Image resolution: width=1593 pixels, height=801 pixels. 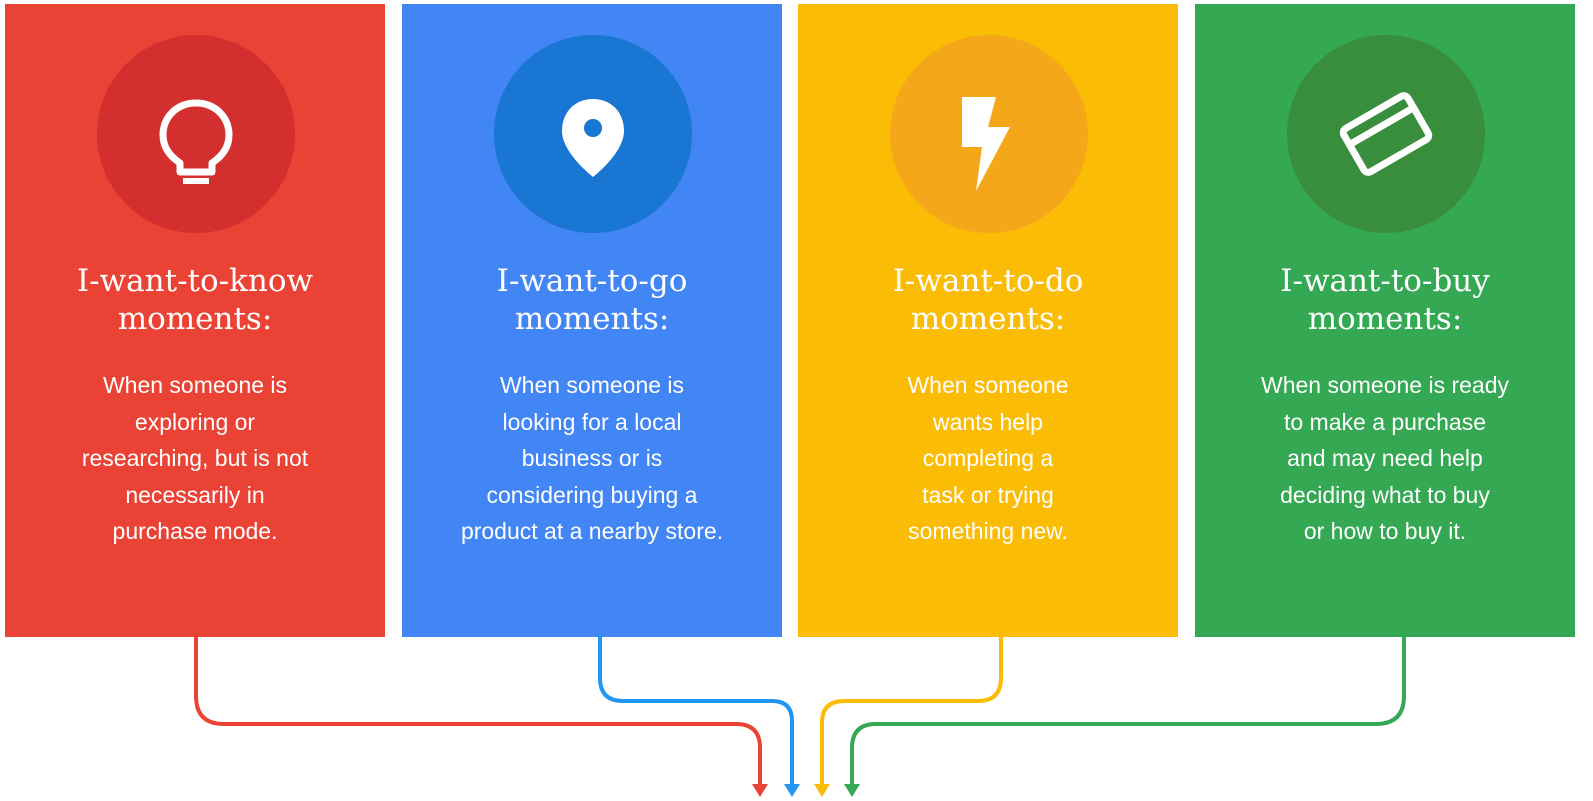 I want to click on location-pin-icon, so click(x=593, y=138).